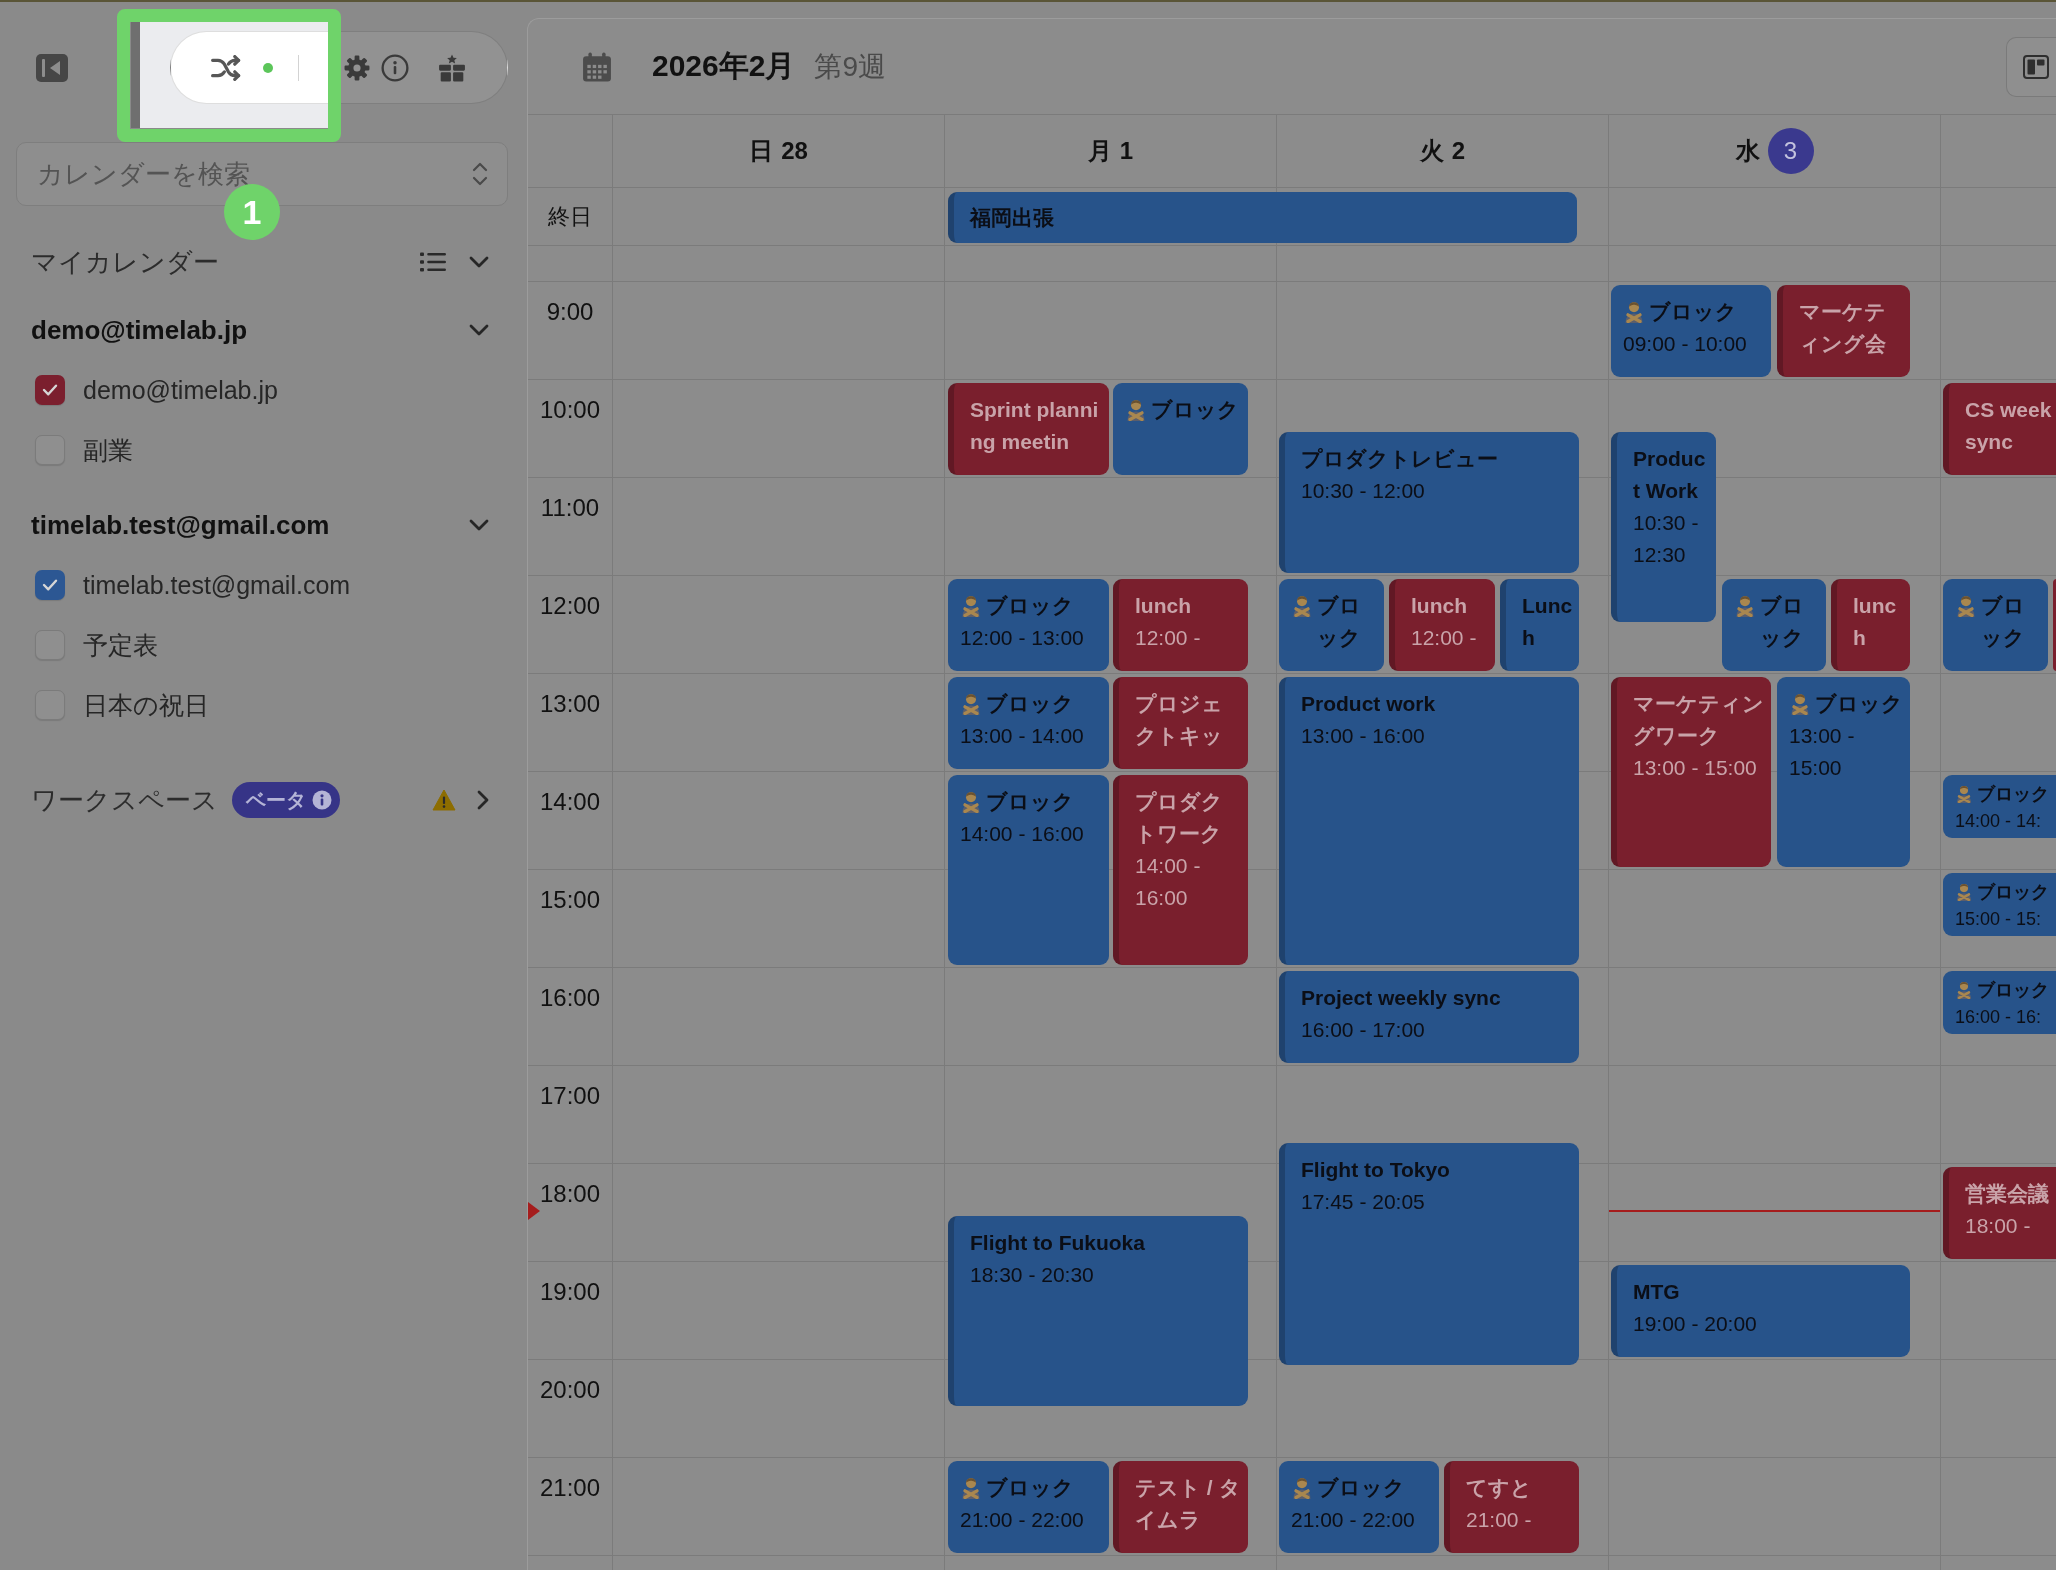  I want to click on event-title: てすと, so click(1499, 1488).